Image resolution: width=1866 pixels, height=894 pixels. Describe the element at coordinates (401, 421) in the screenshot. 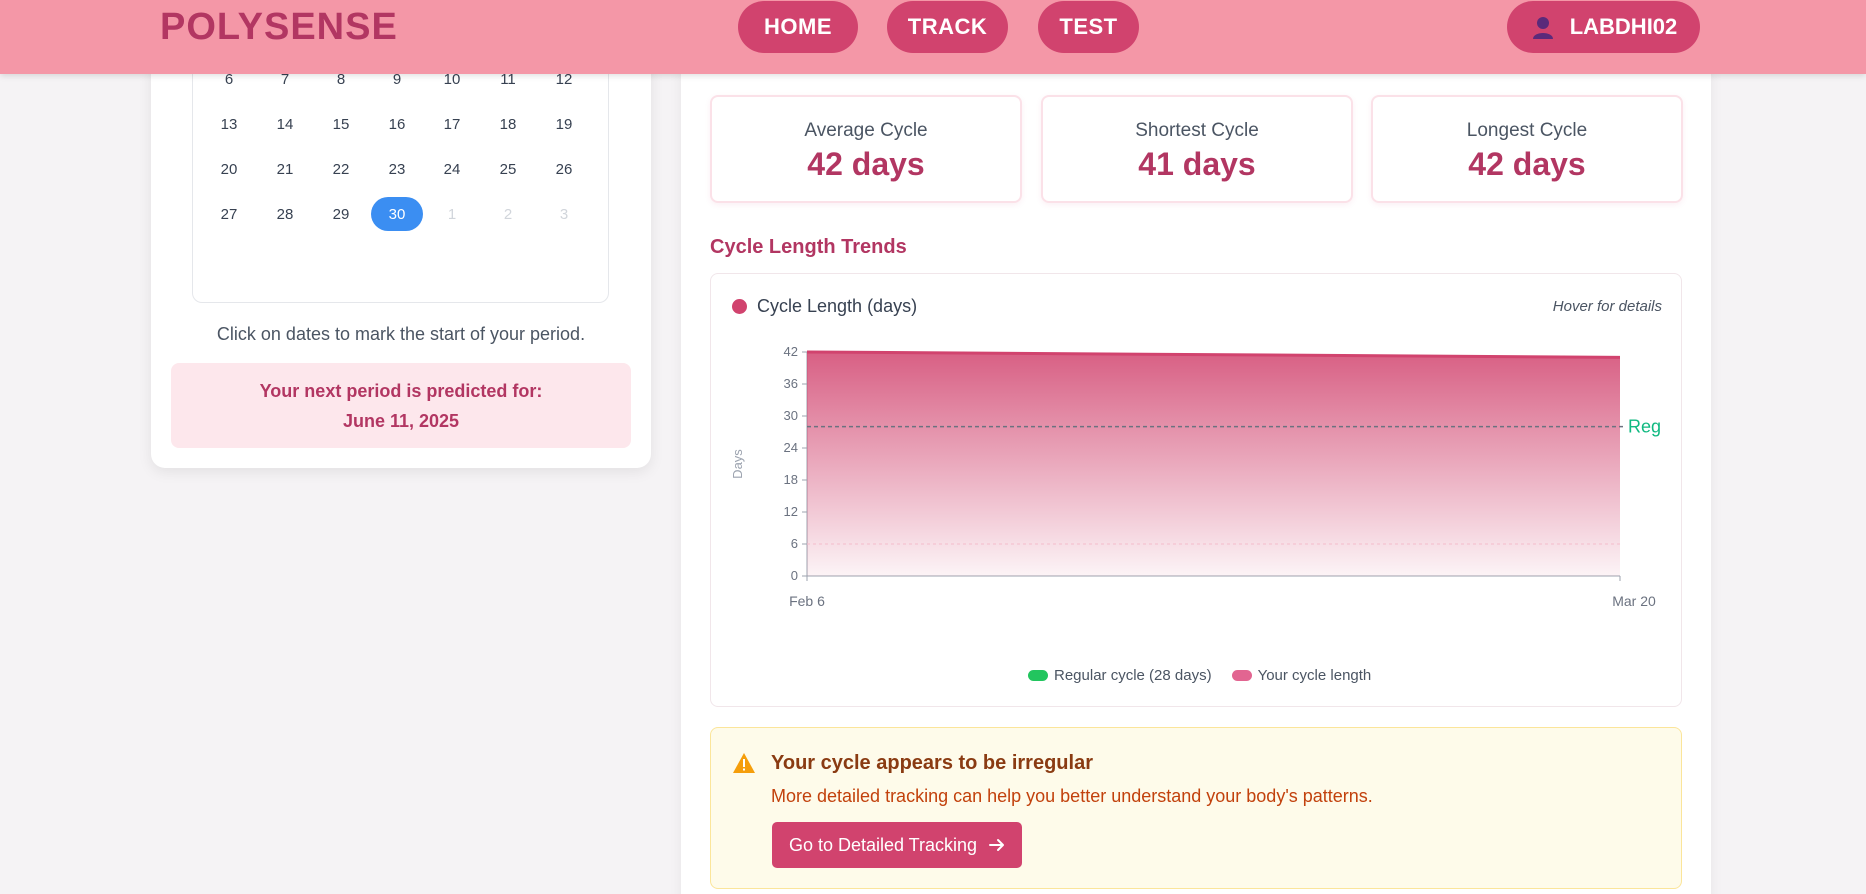

I see `prediction-date: June 11, 2025` at that location.